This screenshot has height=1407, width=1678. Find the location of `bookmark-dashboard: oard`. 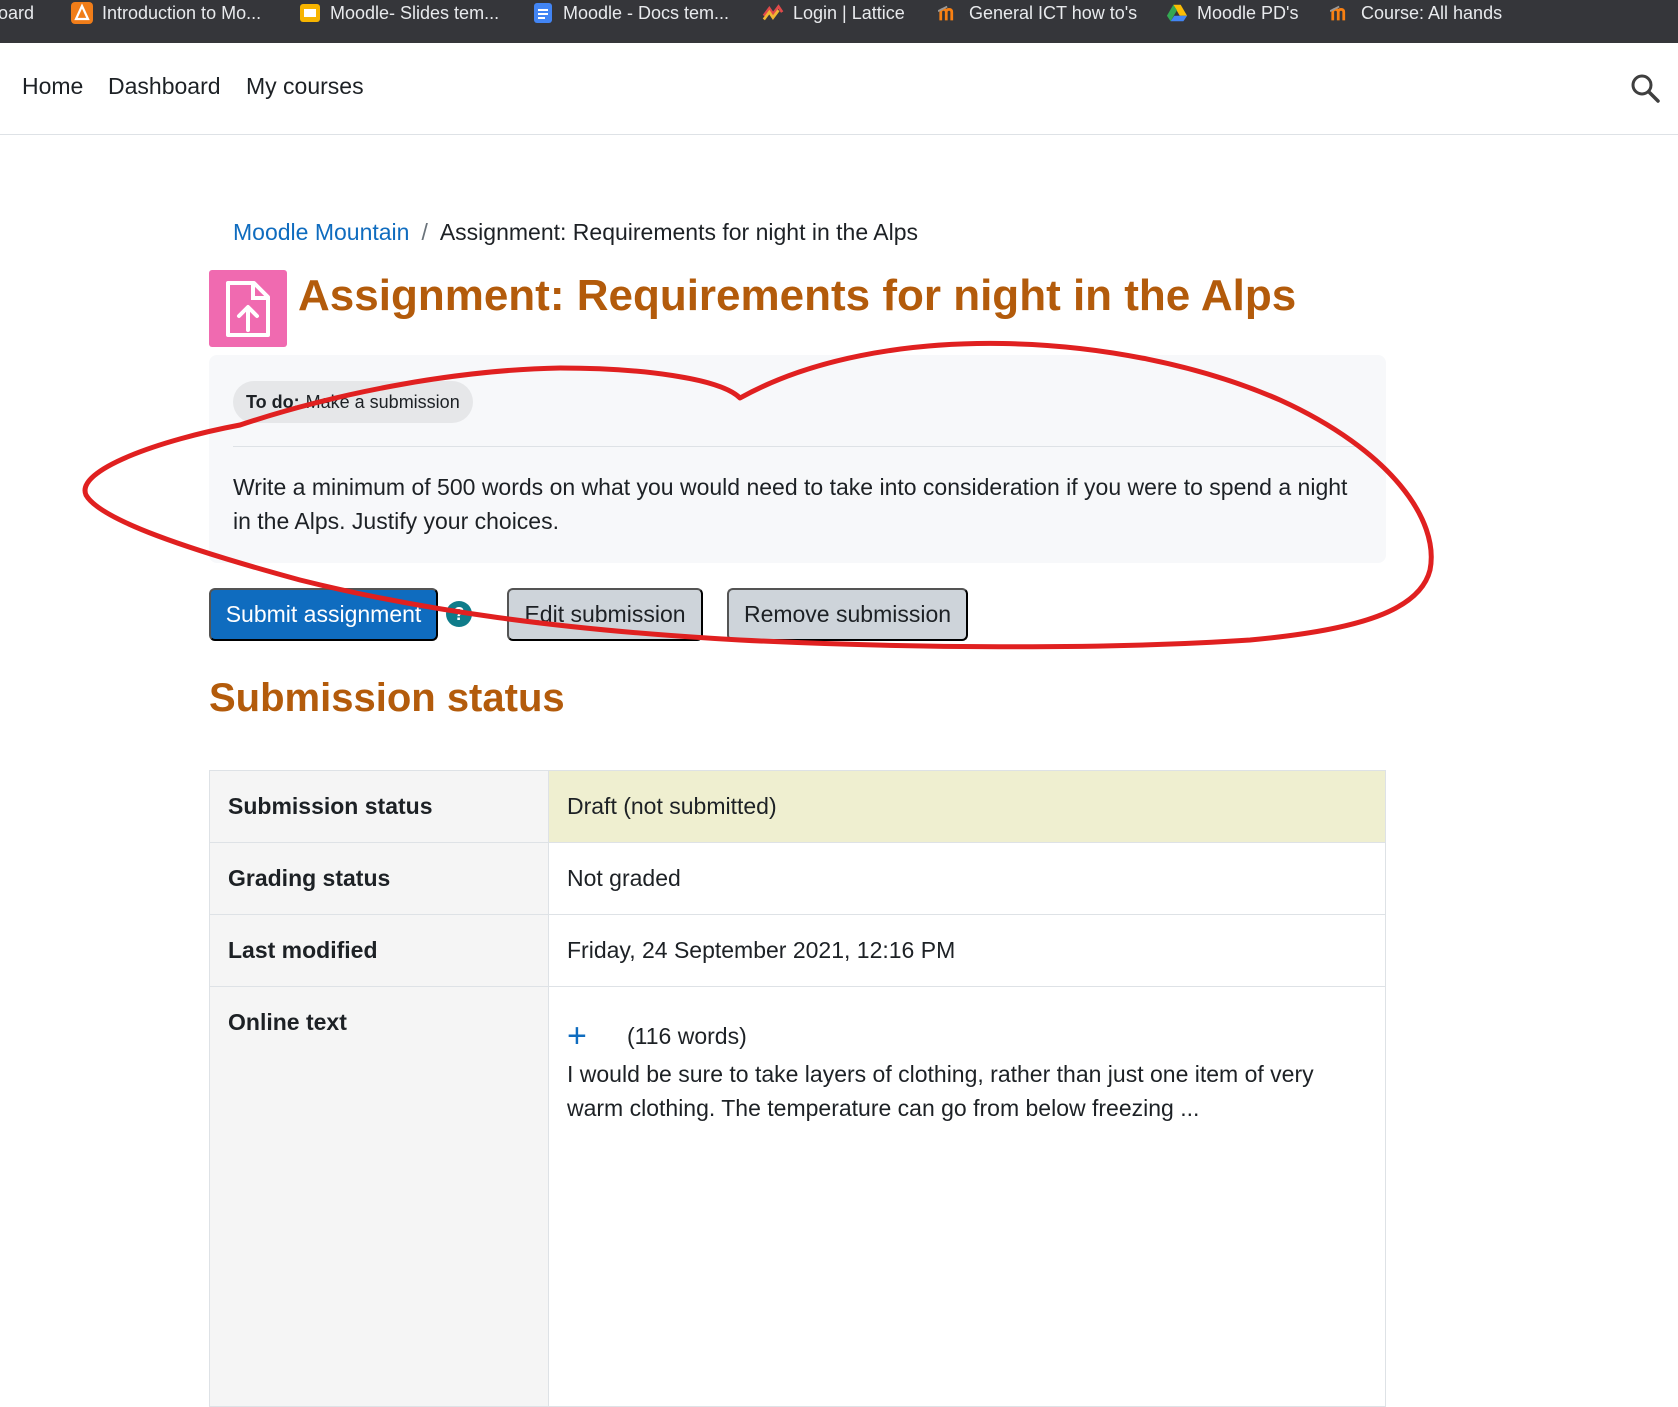

bookmark-dashboard: oard is located at coordinates (17, 13).